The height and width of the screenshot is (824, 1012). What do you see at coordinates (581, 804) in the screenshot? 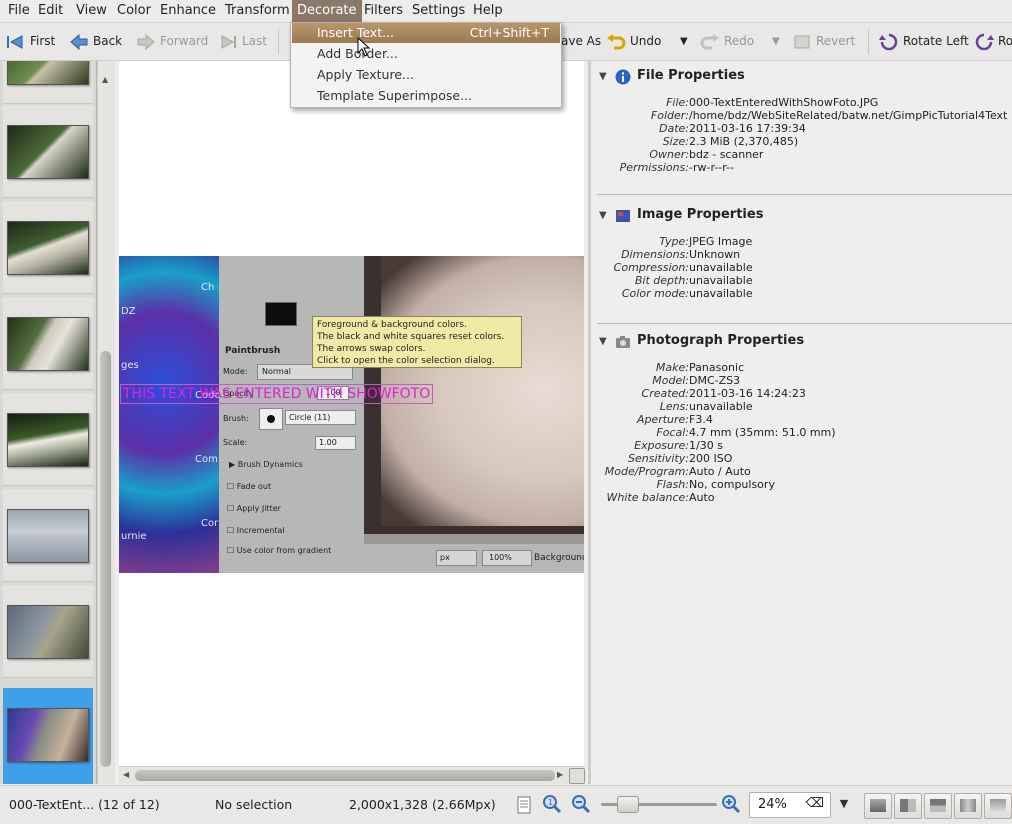
I see `zoom-out-icon` at bounding box center [581, 804].